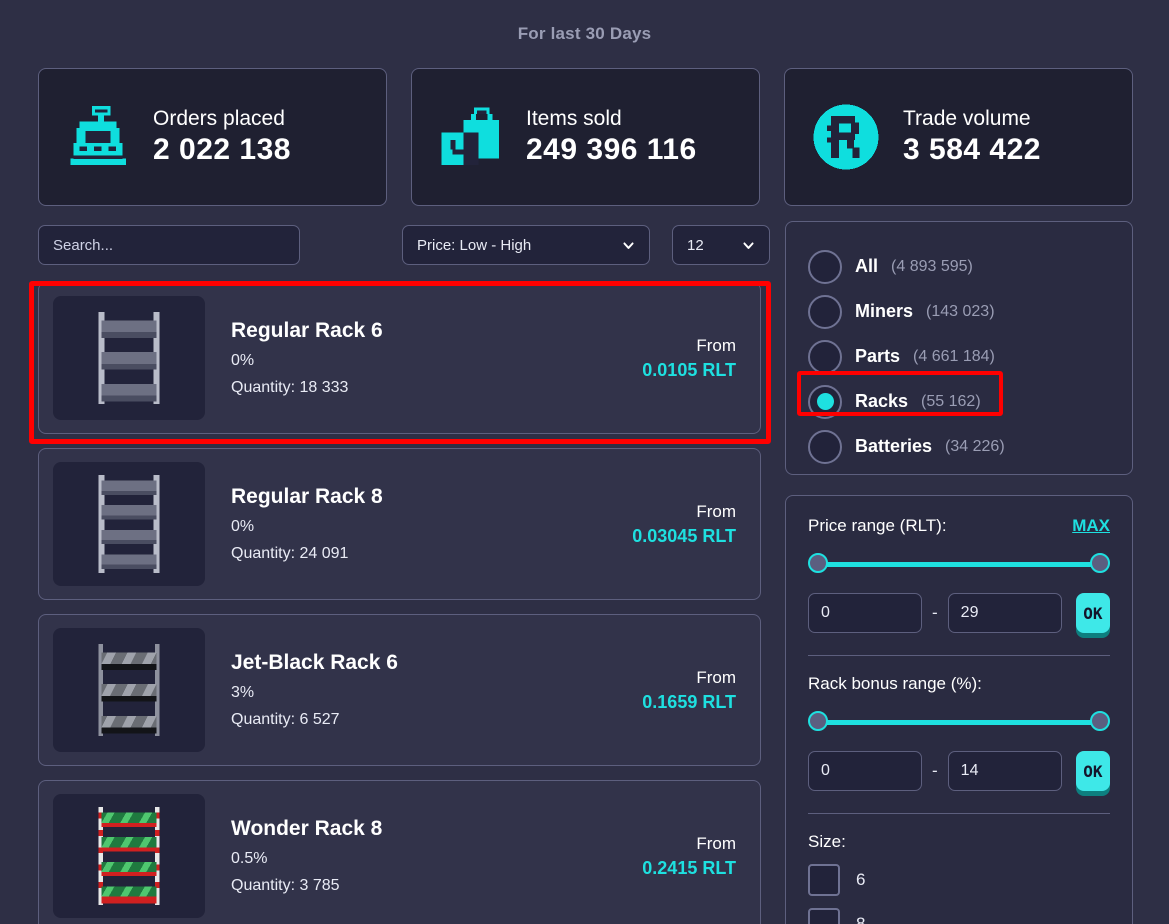 Image resolution: width=1169 pixels, height=924 pixels. I want to click on category-option-parts: Parts (4 661 184), so click(970, 356).